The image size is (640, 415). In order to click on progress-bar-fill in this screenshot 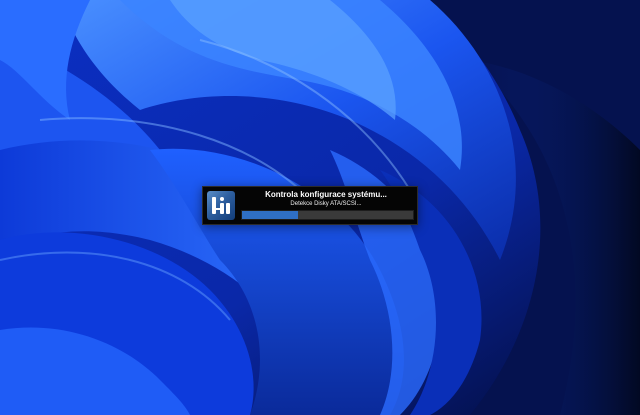, I will do `click(270, 215)`.